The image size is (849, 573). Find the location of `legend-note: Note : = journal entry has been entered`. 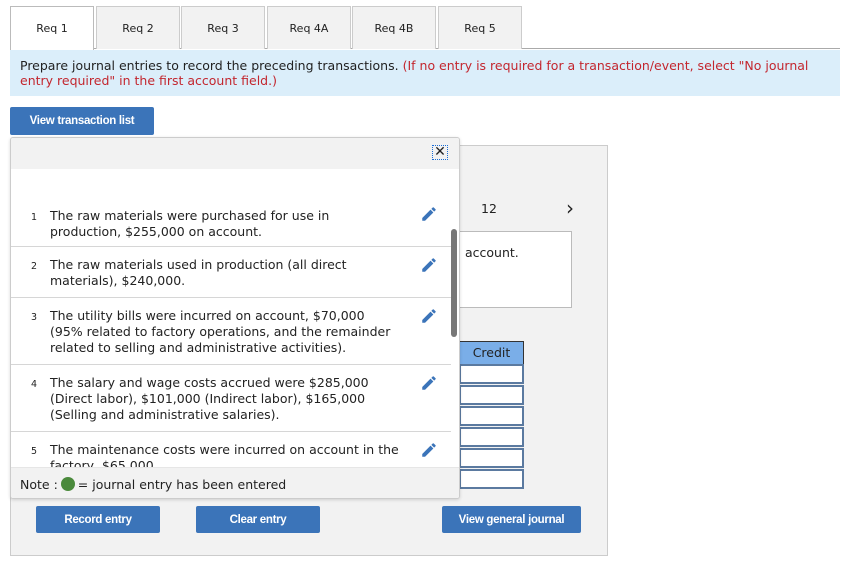

legend-note: Note : = journal entry has been entered is located at coordinates (235, 482).